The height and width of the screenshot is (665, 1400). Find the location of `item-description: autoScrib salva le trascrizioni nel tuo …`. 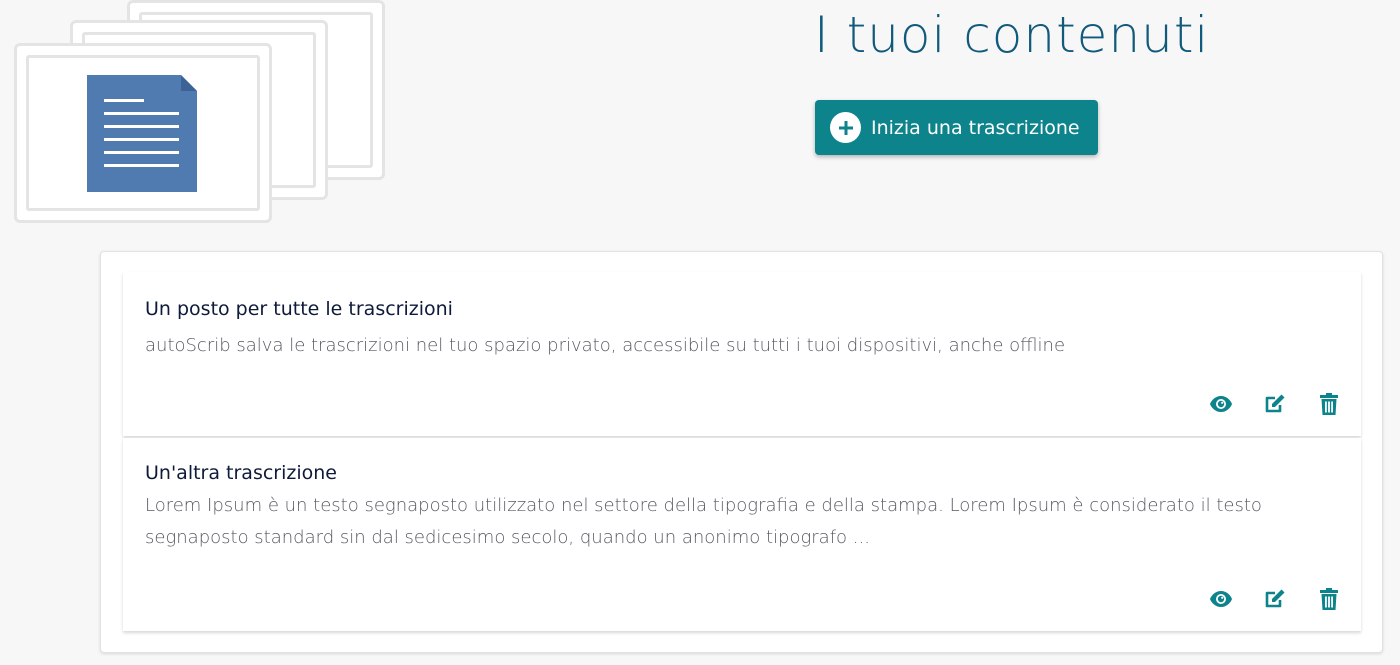

item-description: autoScrib salva le trascrizioni nel tuo … is located at coordinates (605, 345).